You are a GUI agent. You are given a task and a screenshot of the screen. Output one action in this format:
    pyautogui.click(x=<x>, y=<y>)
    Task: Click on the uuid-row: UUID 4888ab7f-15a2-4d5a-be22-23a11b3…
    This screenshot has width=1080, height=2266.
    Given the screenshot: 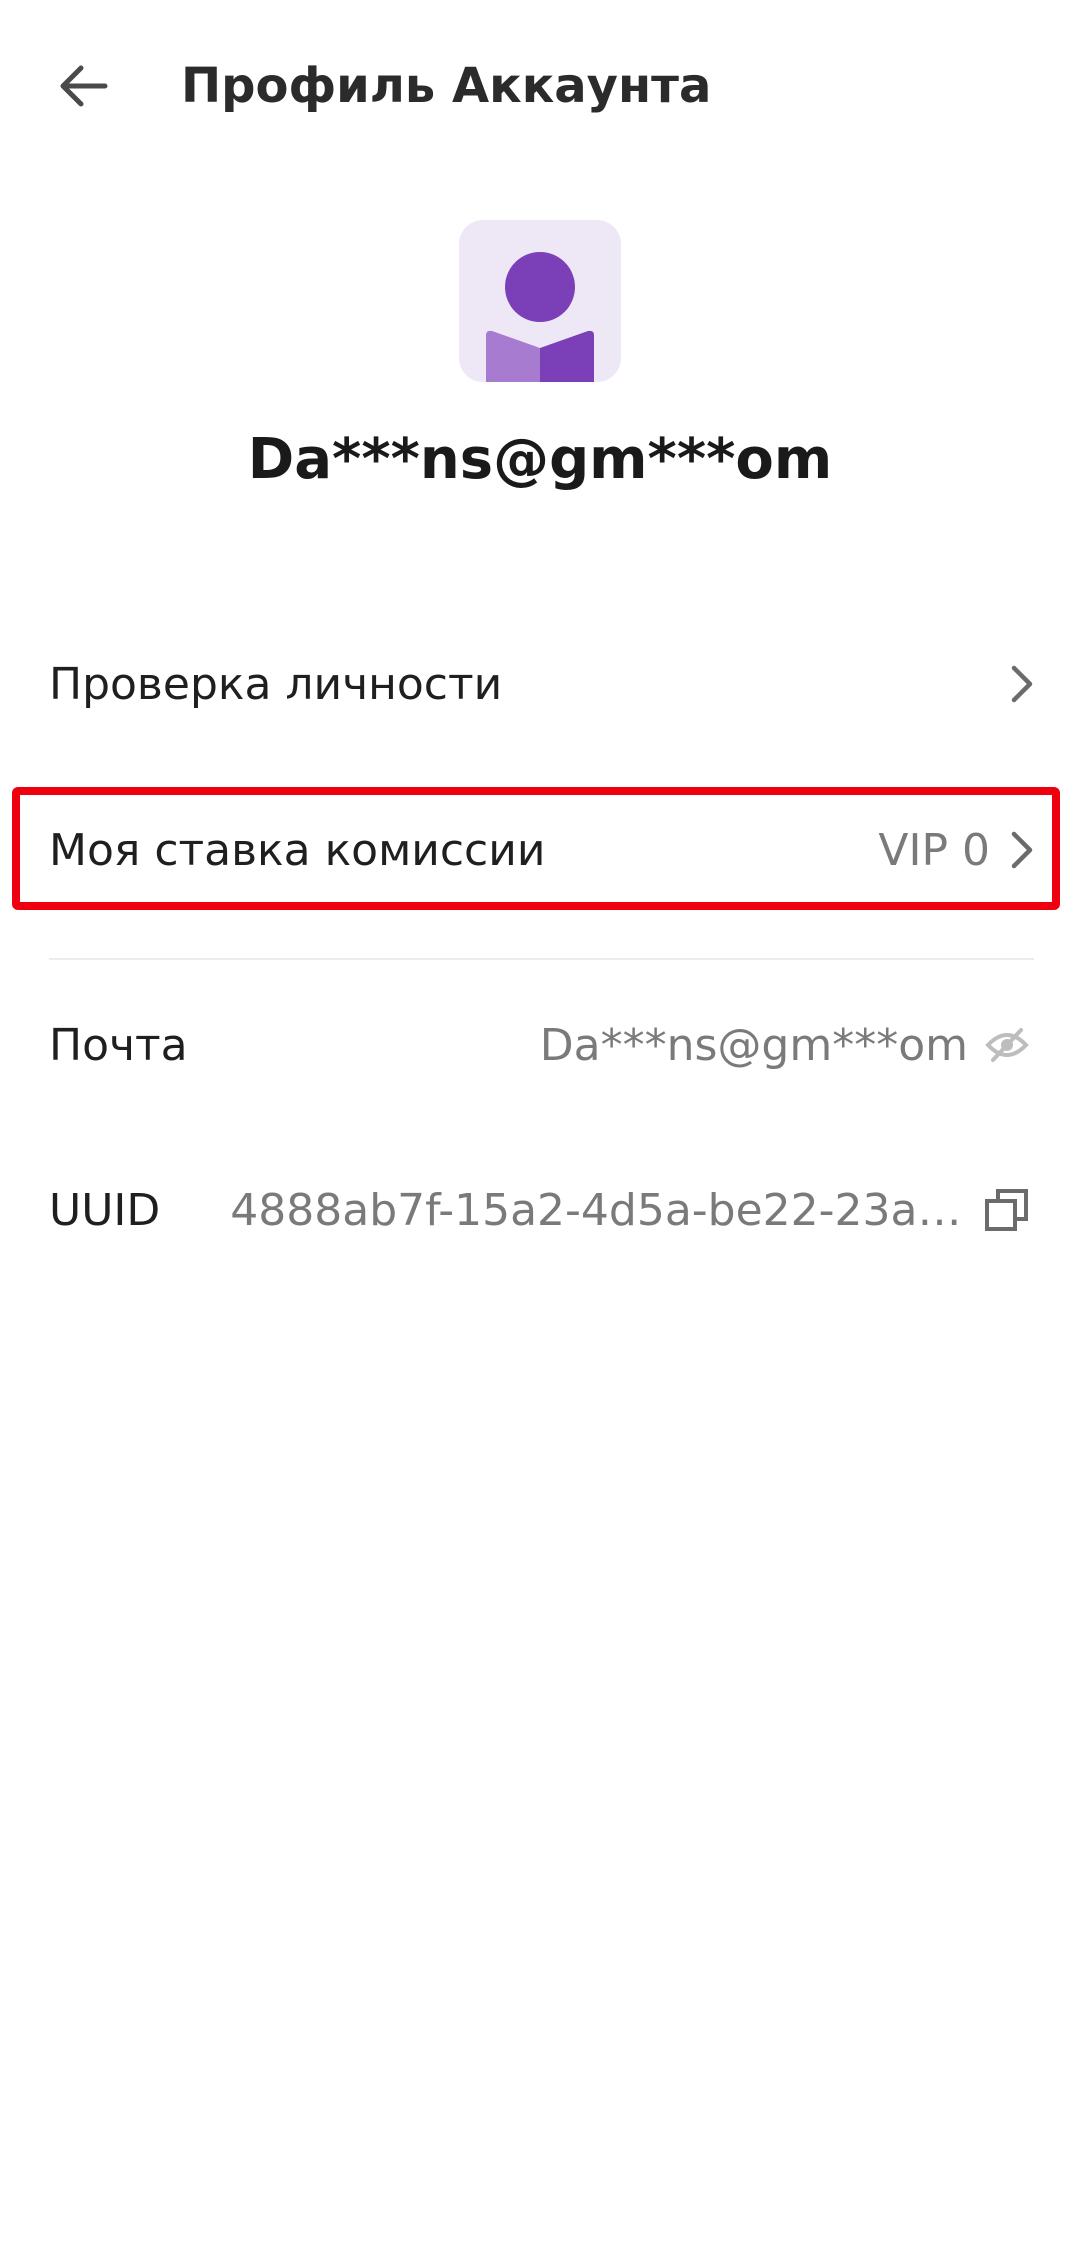 What is the action you would take?
    pyautogui.click(x=541, y=1210)
    